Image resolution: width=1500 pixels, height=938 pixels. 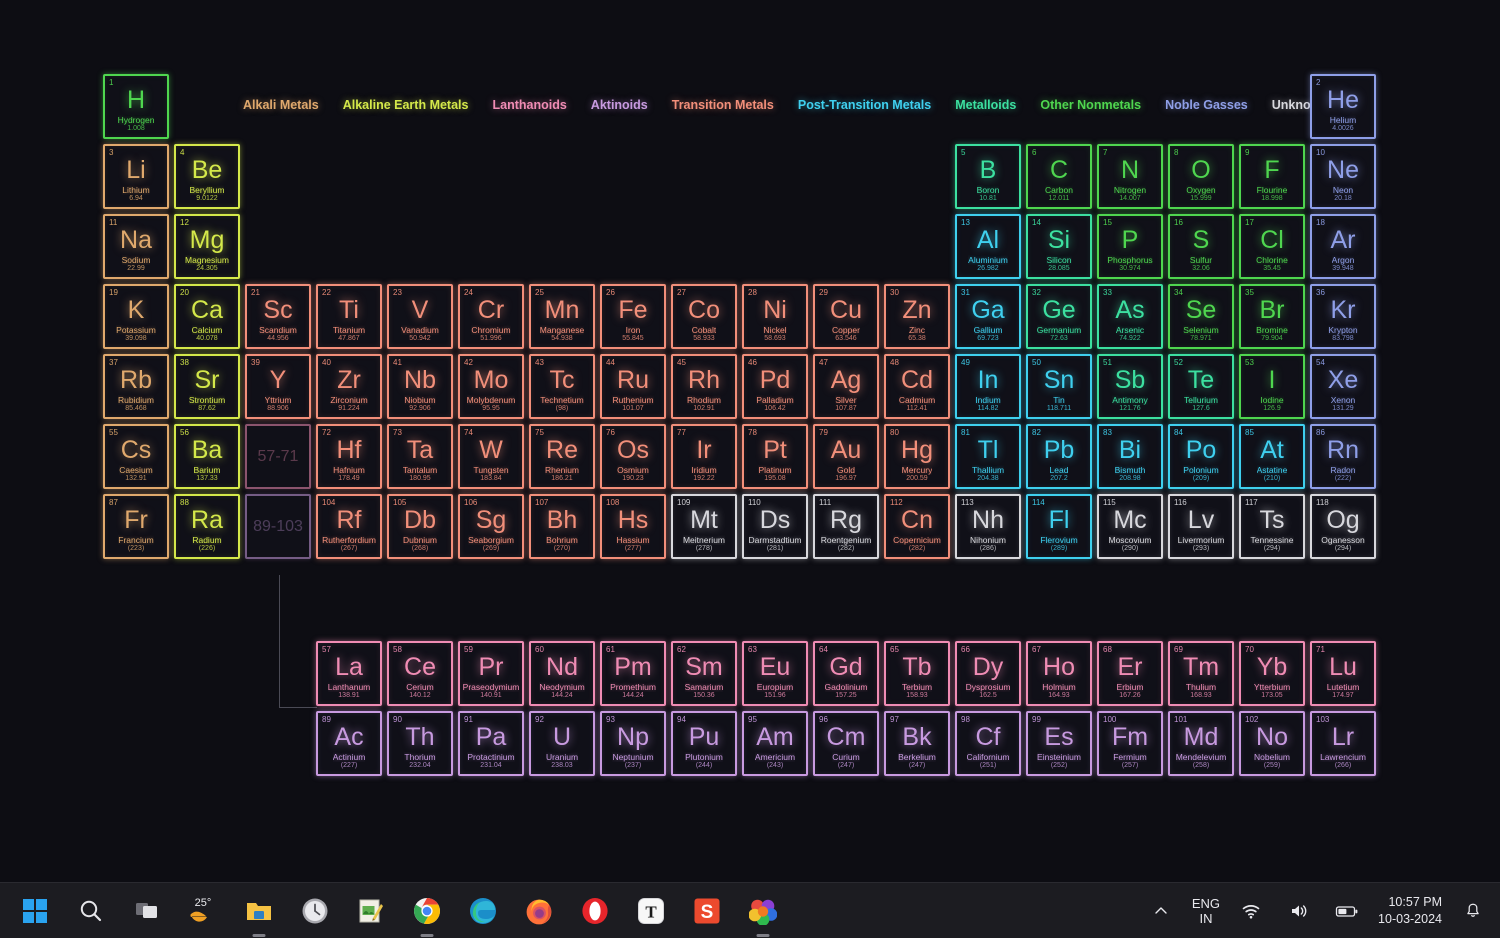 I want to click on element-cell-u: 92 U Uranium 238.03, so click(x=562, y=743).